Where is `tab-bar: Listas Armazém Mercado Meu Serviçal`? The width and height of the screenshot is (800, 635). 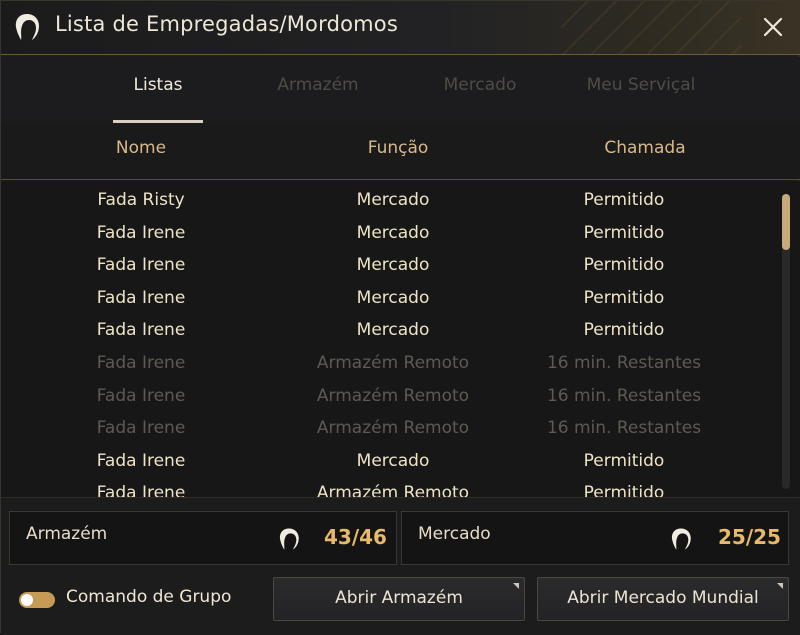 tab-bar: Listas Armazém Mercado Meu Serviçal is located at coordinates (400, 90).